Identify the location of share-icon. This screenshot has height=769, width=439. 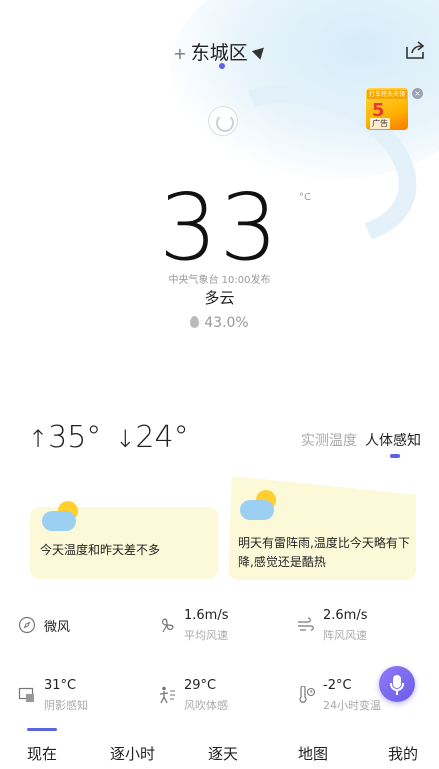
(415, 50).